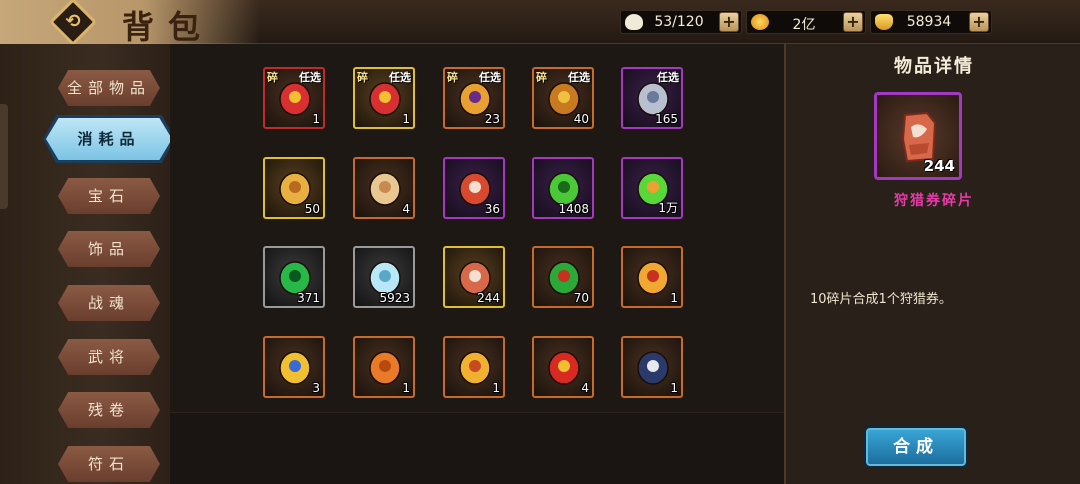  I want to click on scroll-icon, so click(385, 189).